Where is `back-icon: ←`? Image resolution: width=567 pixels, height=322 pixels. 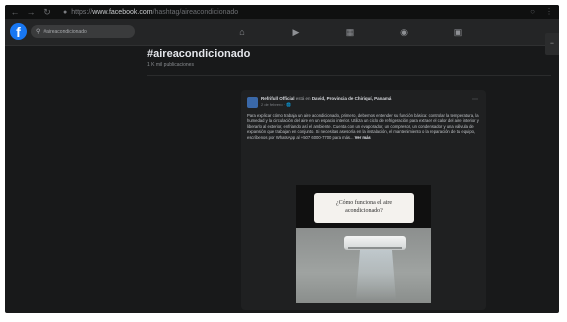
back-icon: ← is located at coordinates (15, 12).